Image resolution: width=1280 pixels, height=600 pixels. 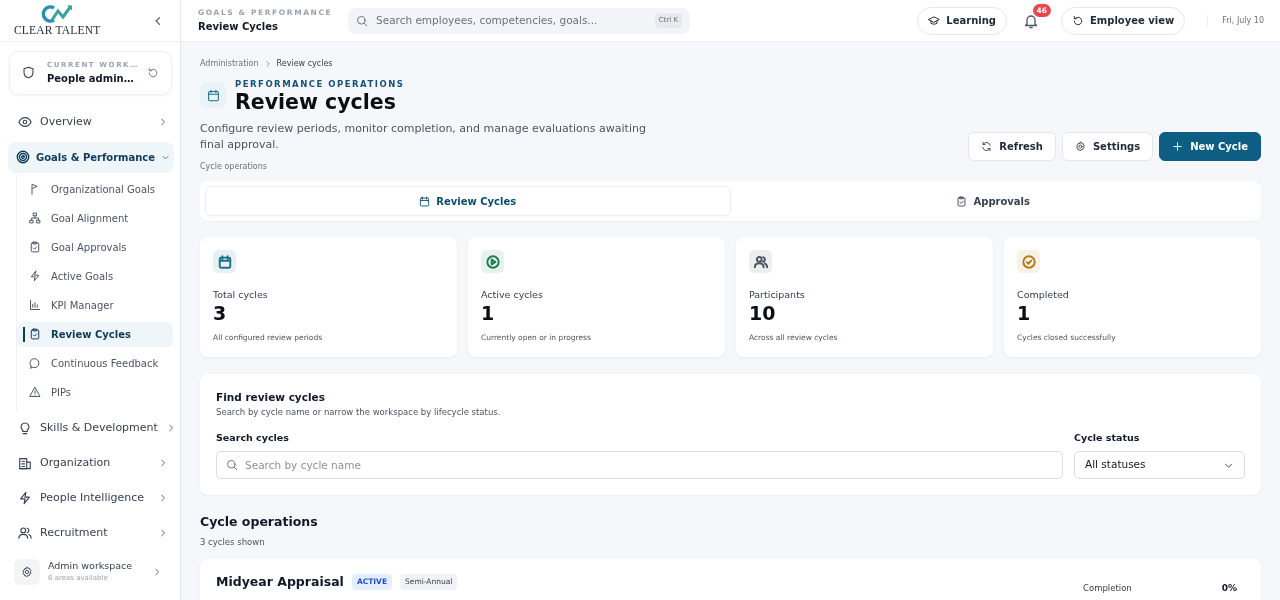 I want to click on page-description: Configure review periods, monitor completion, and manage evaluations awaiting final approval., so click(x=423, y=137).